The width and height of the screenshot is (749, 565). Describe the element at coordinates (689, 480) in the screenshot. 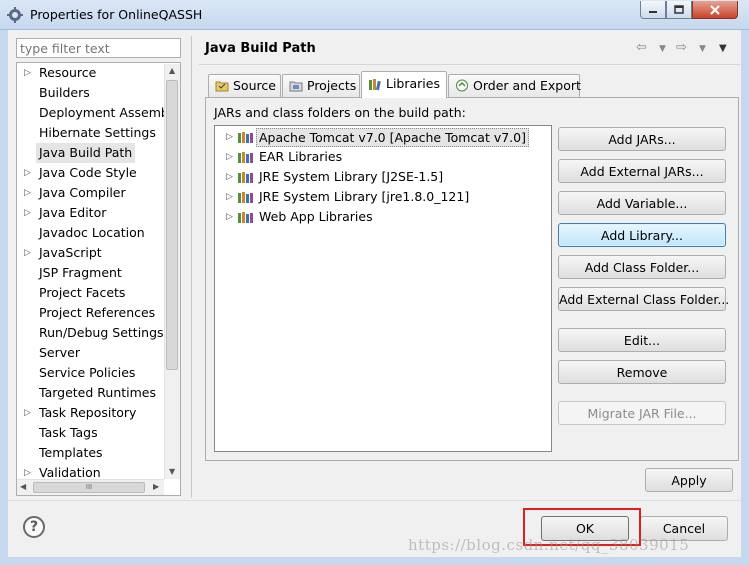

I see `apply-button: Apply` at that location.